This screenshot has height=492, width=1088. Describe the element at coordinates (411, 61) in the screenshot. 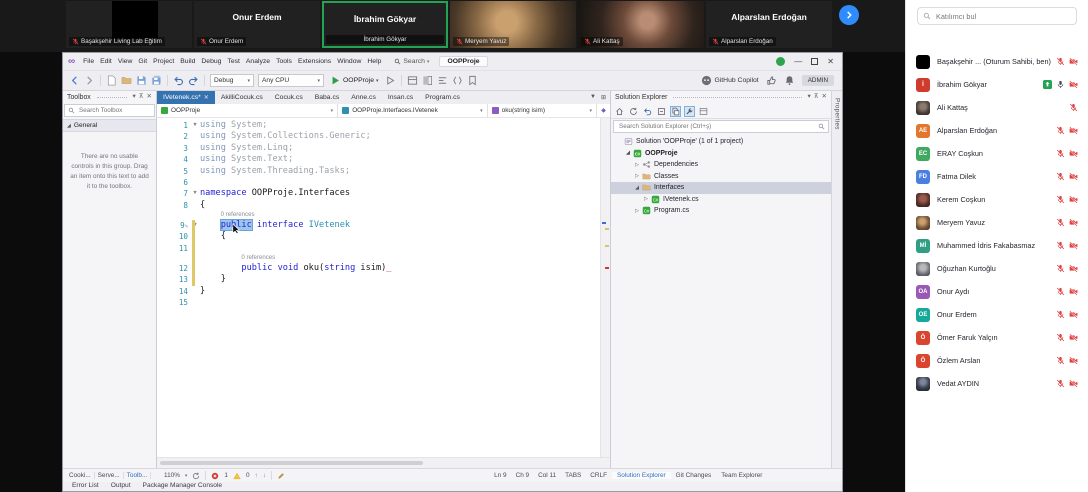

I see `vs-search-box: Search ▾` at that location.